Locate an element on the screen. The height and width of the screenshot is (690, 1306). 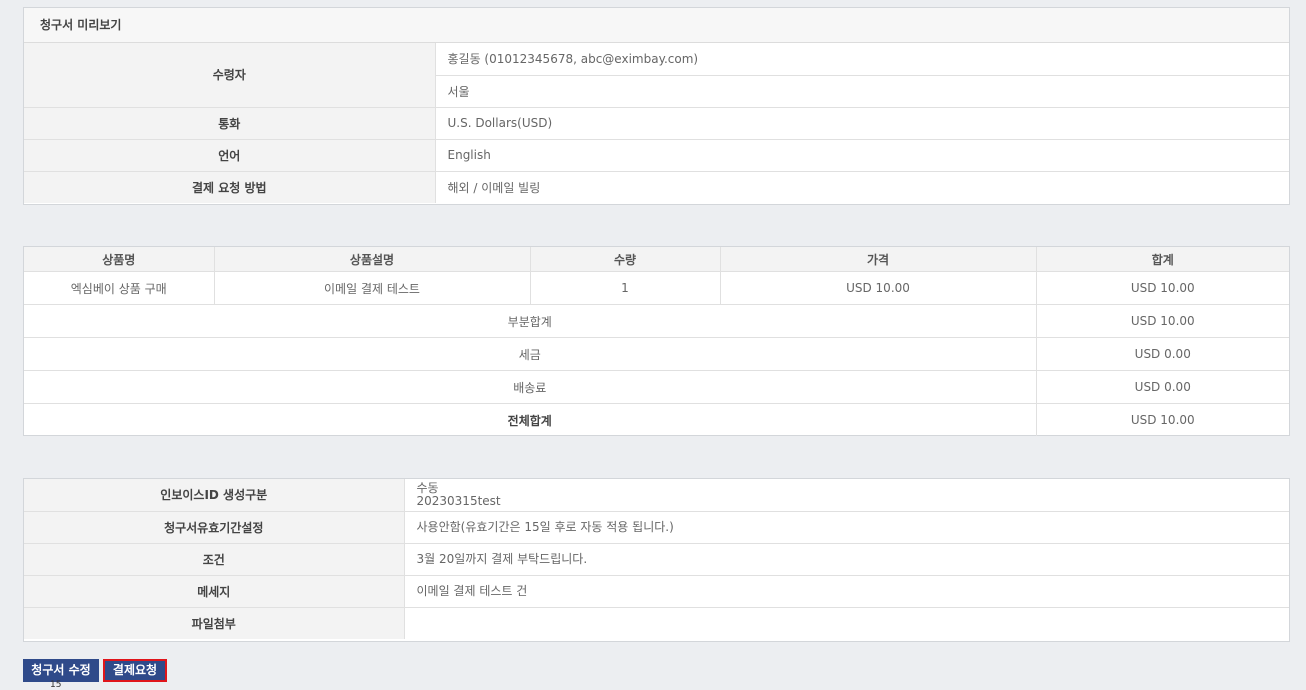
shipping-label: 배송료 is located at coordinates (530, 387).